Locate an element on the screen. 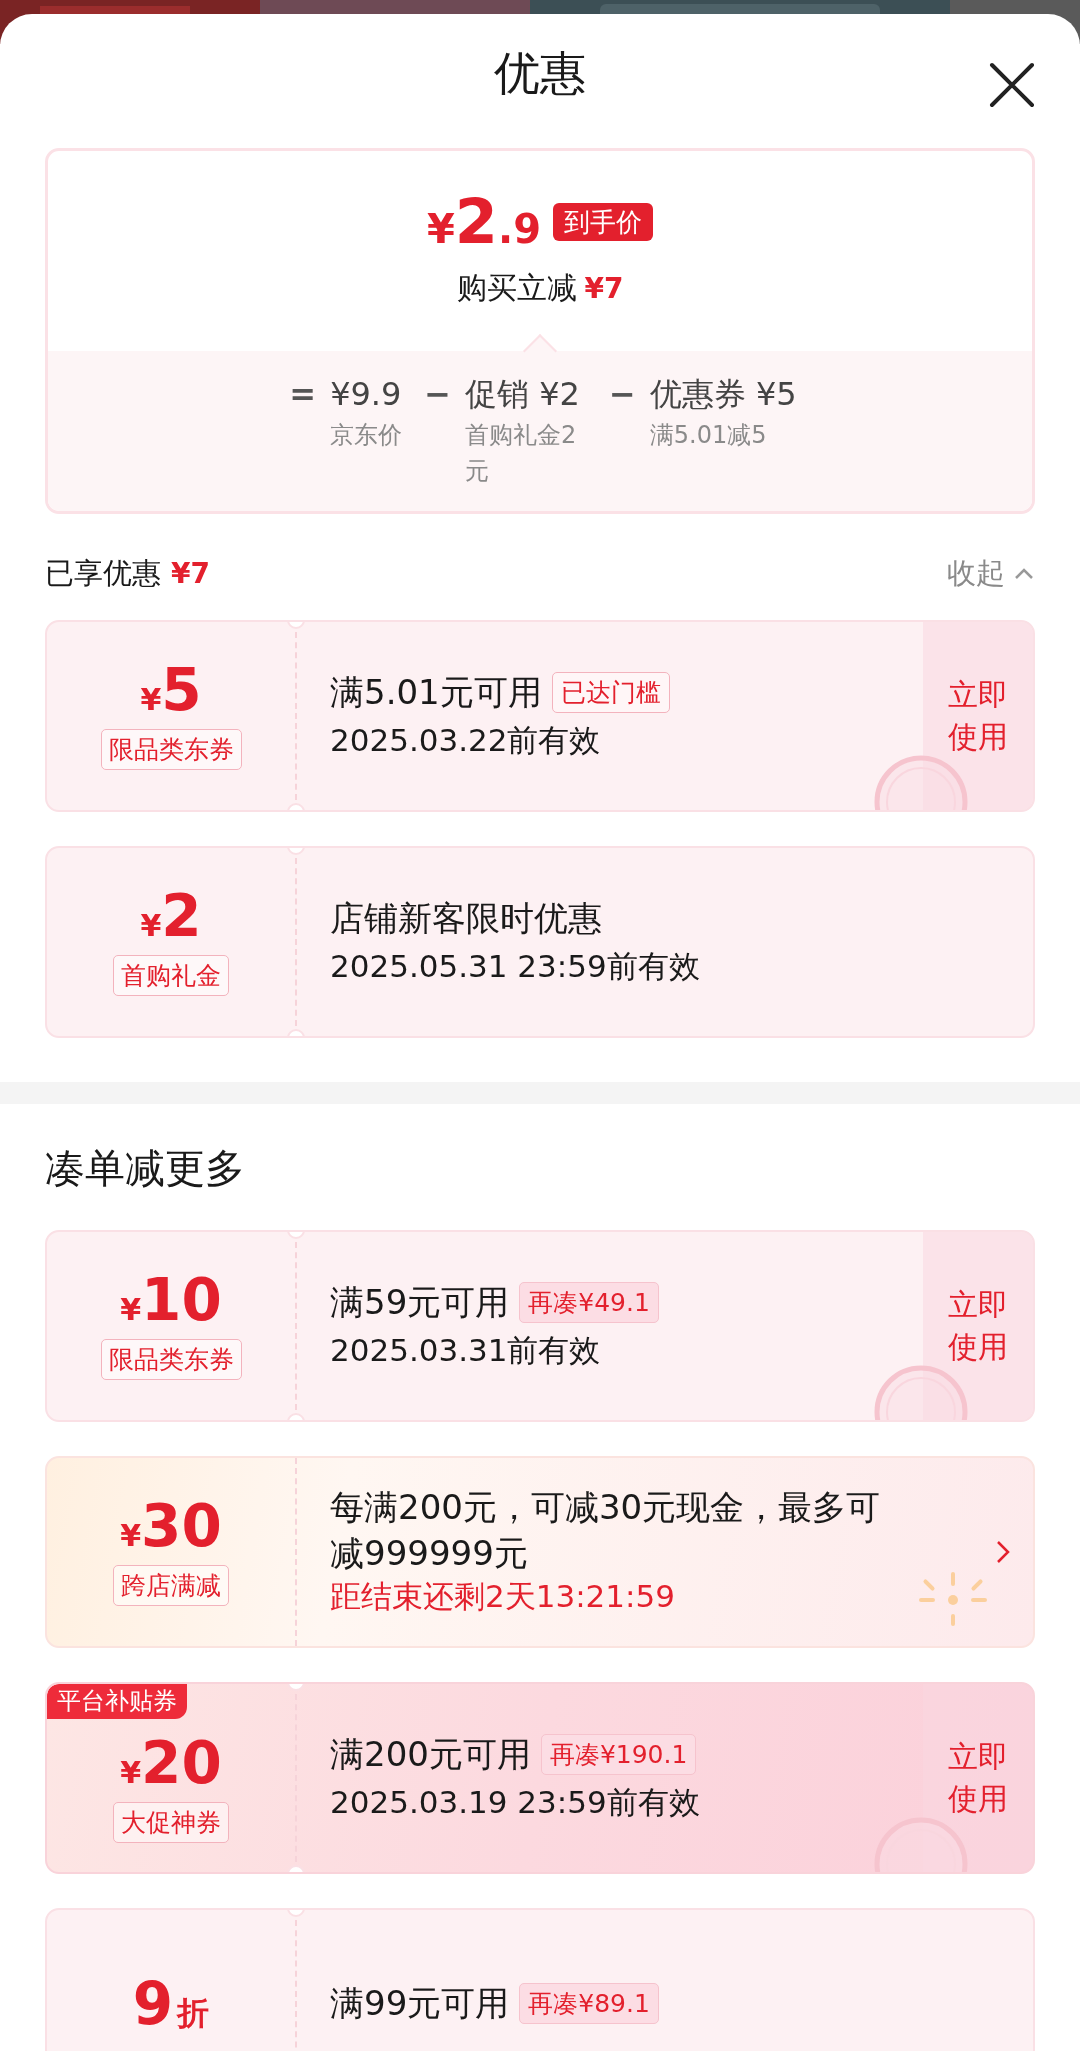  coupon-tag: 跨店满减 is located at coordinates (171, 1585).